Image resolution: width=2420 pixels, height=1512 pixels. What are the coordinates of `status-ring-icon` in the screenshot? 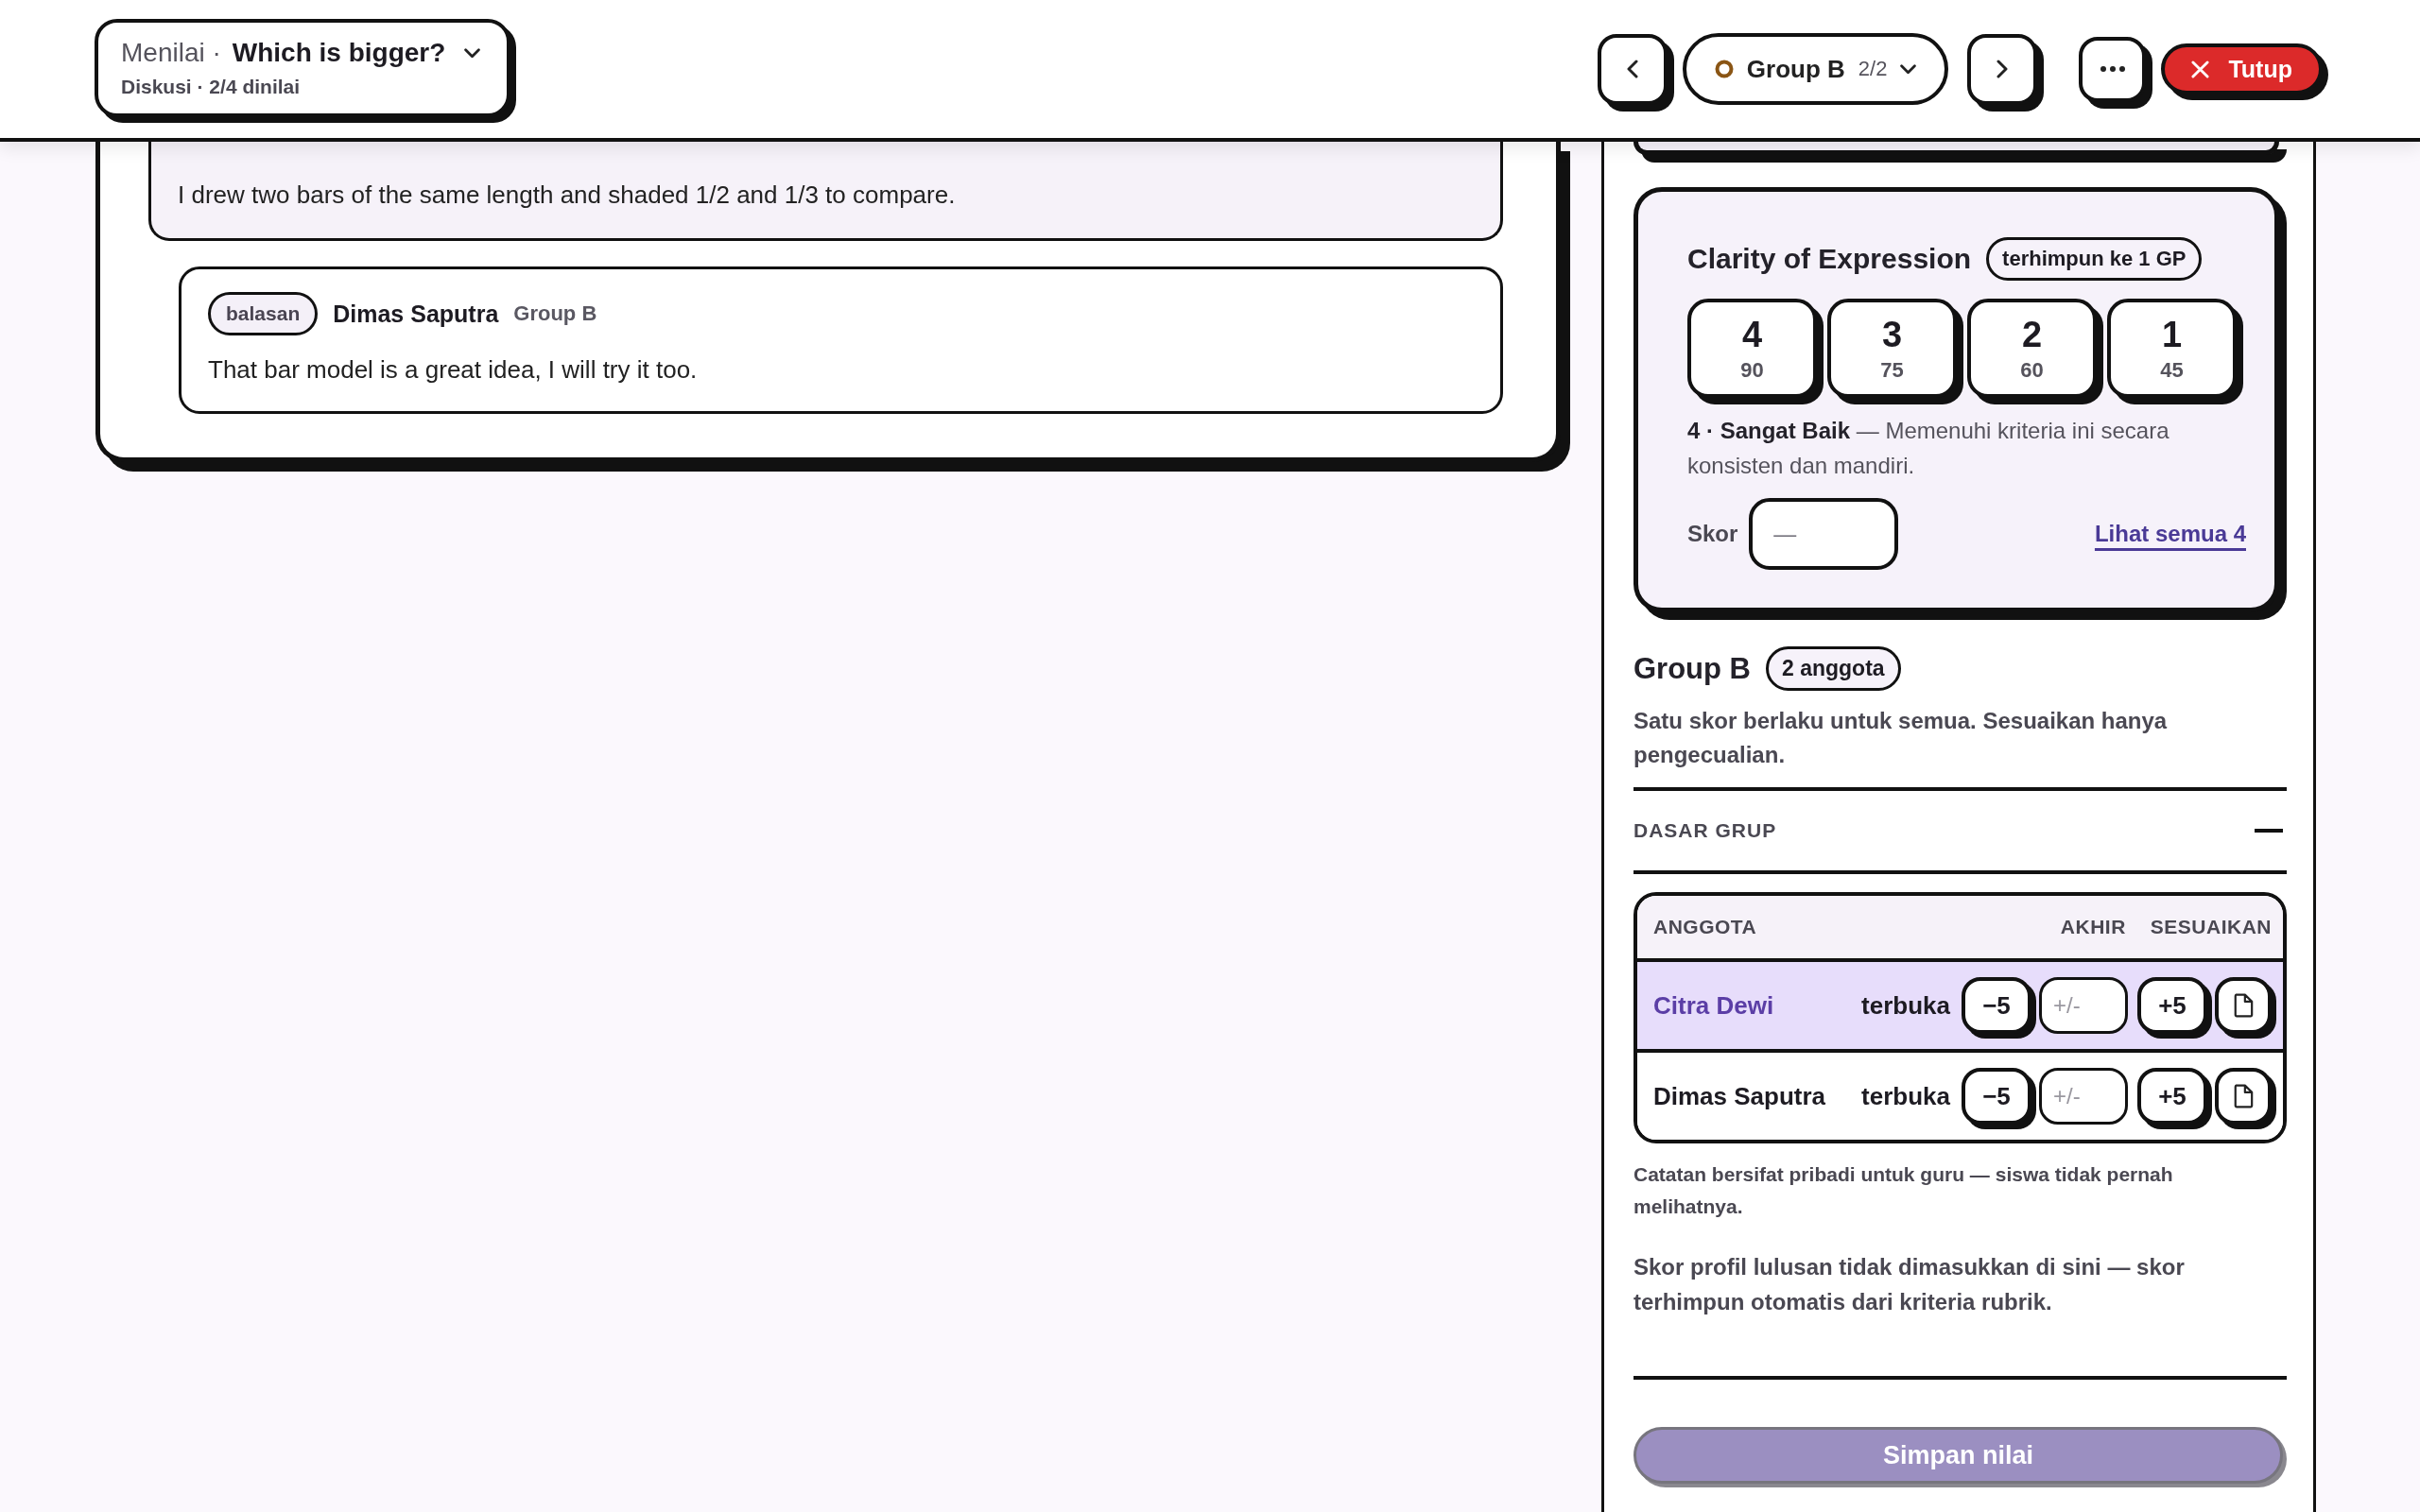 It's located at (1724, 69).